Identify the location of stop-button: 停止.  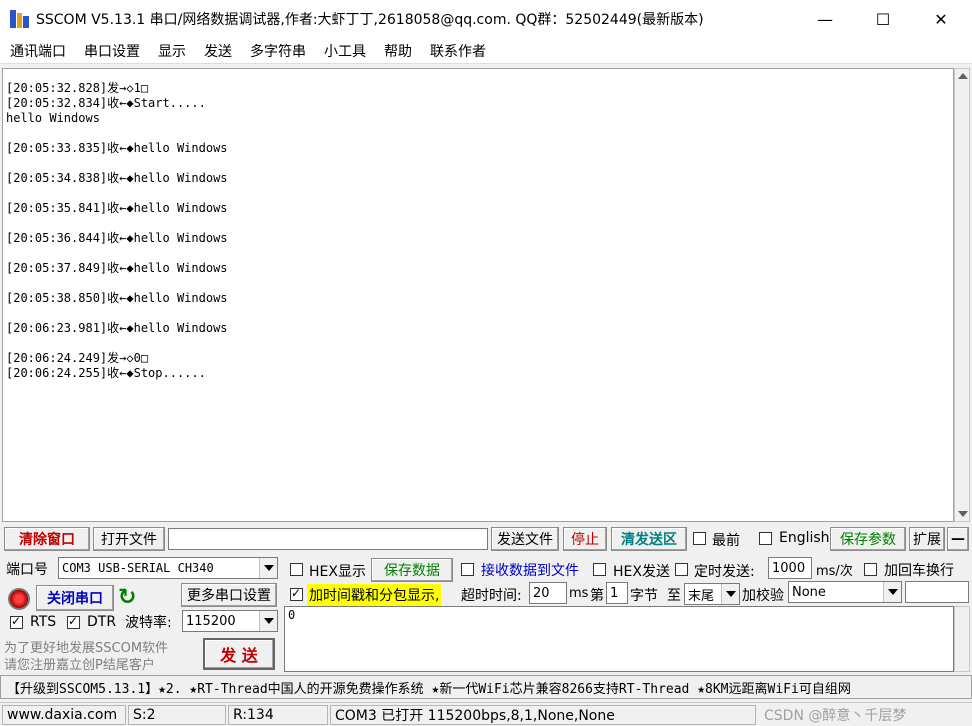
(585, 539).